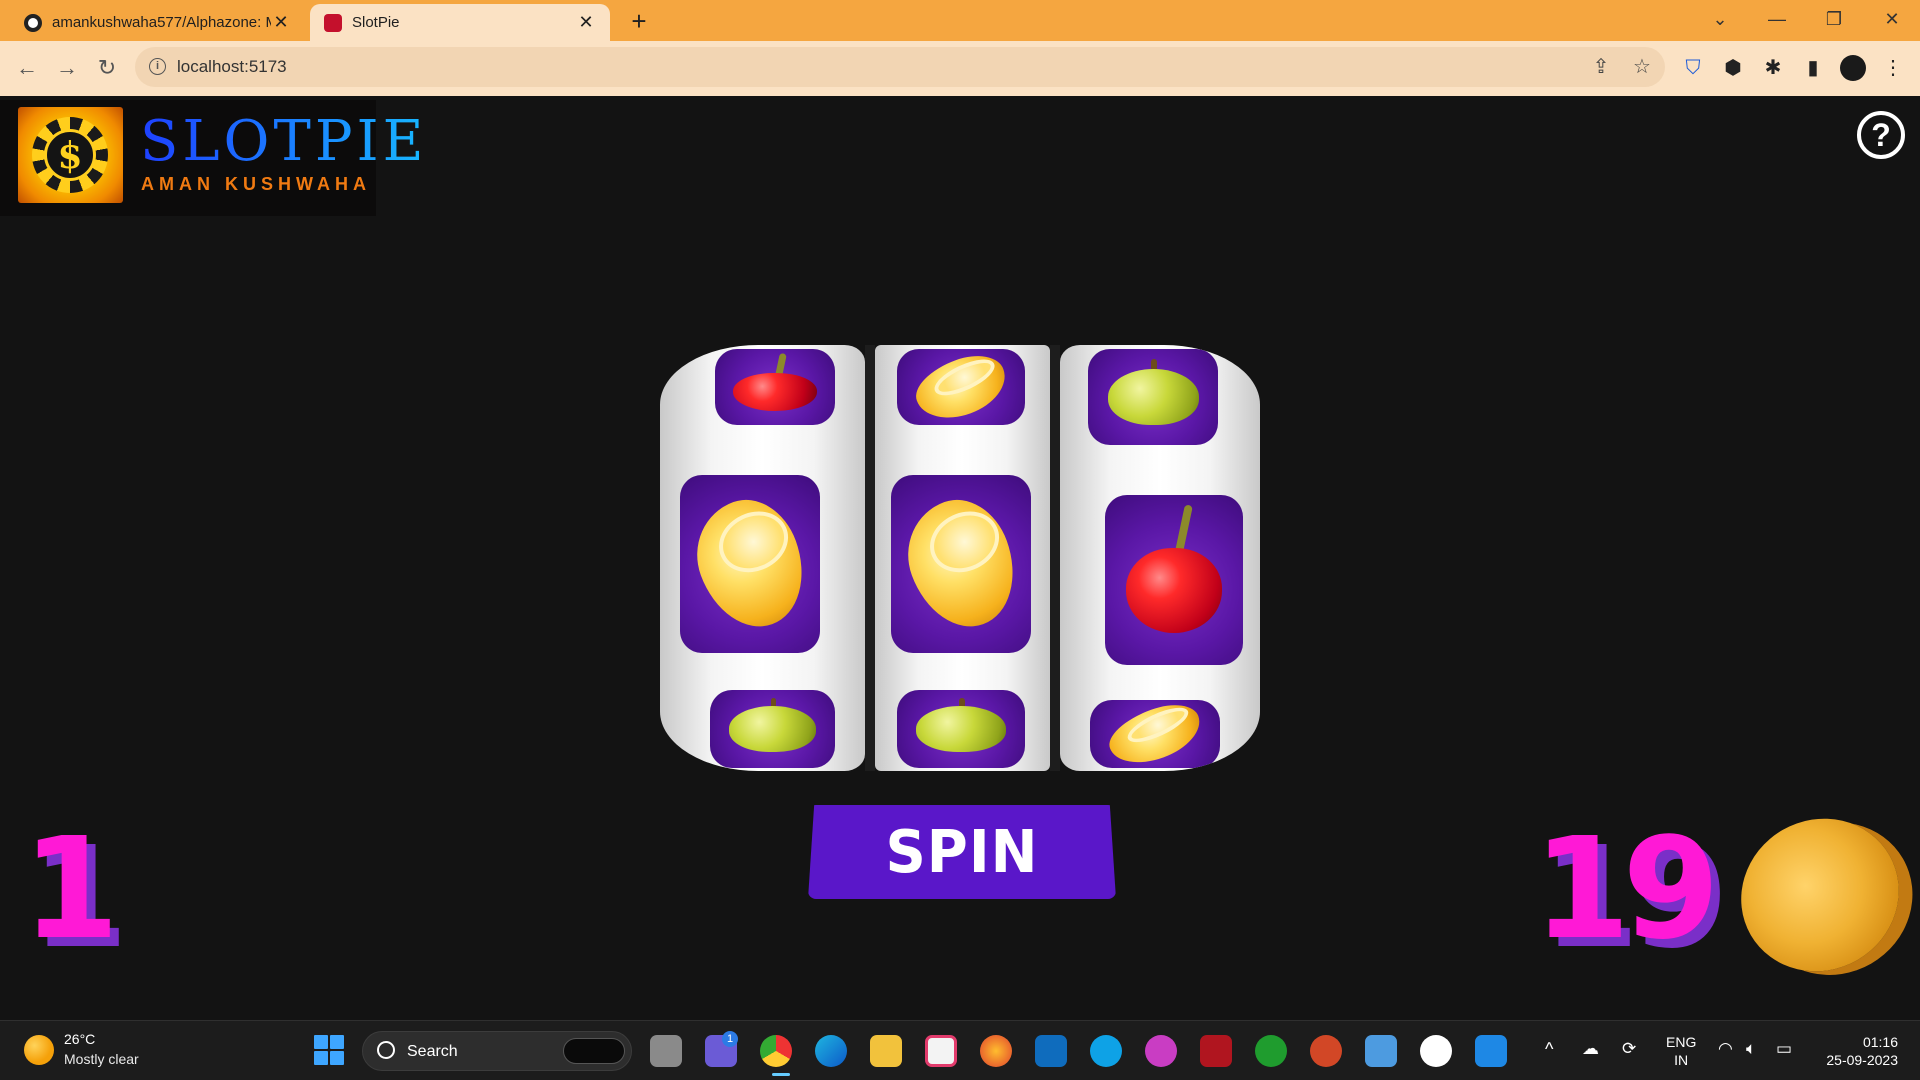  I want to click on slotpie-favicon-icon, so click(333, 22).